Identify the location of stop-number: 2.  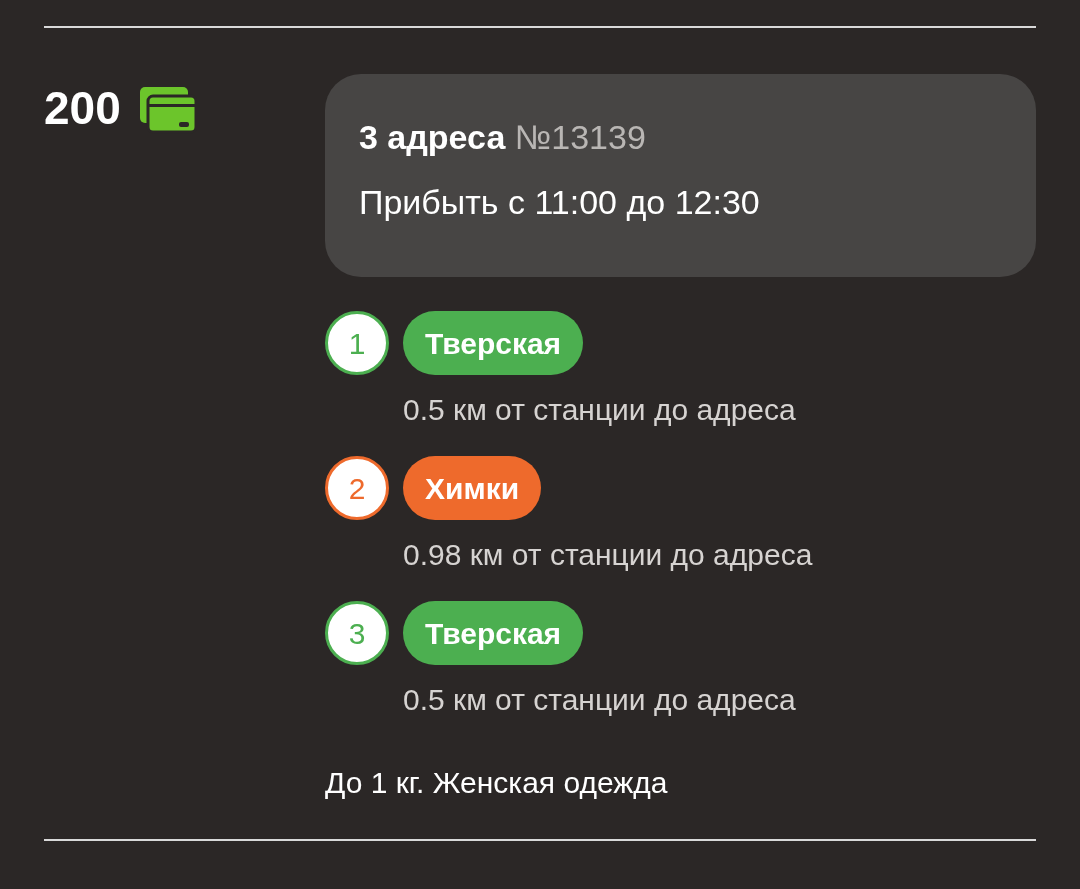
(357, 488).